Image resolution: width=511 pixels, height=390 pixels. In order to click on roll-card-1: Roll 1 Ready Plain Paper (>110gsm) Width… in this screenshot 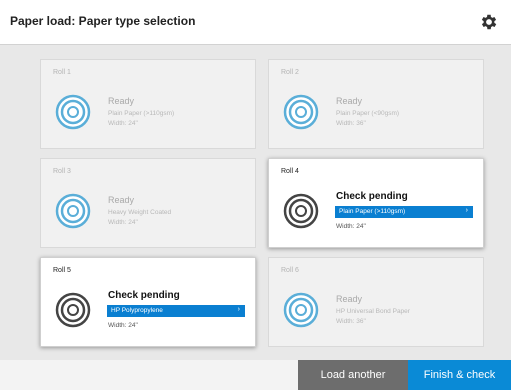, I will do `click(148, 104)`.